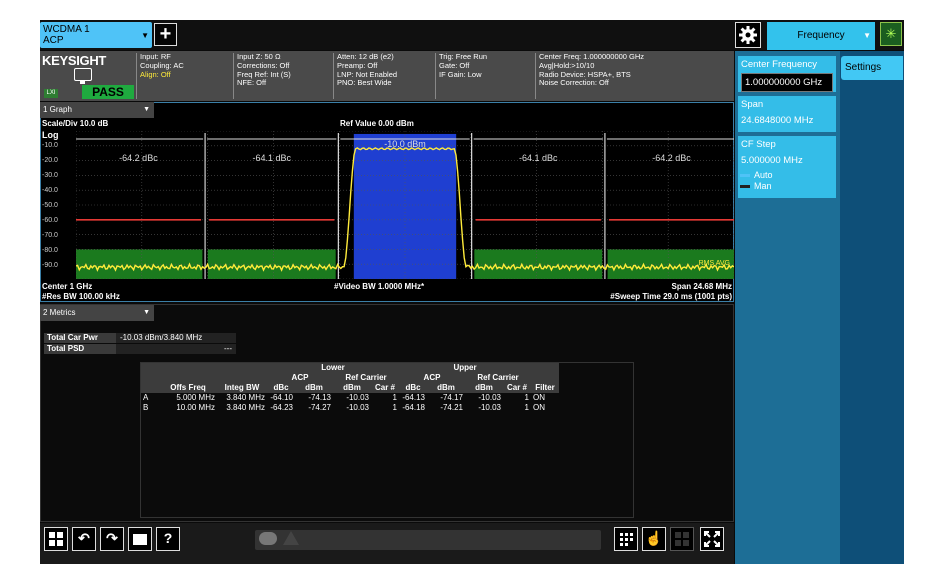 The width and height of the screenshot is (950, 570). Describe the element at coordinates (712, 539) in the screenshot. I see `maximize-icon` at that location.